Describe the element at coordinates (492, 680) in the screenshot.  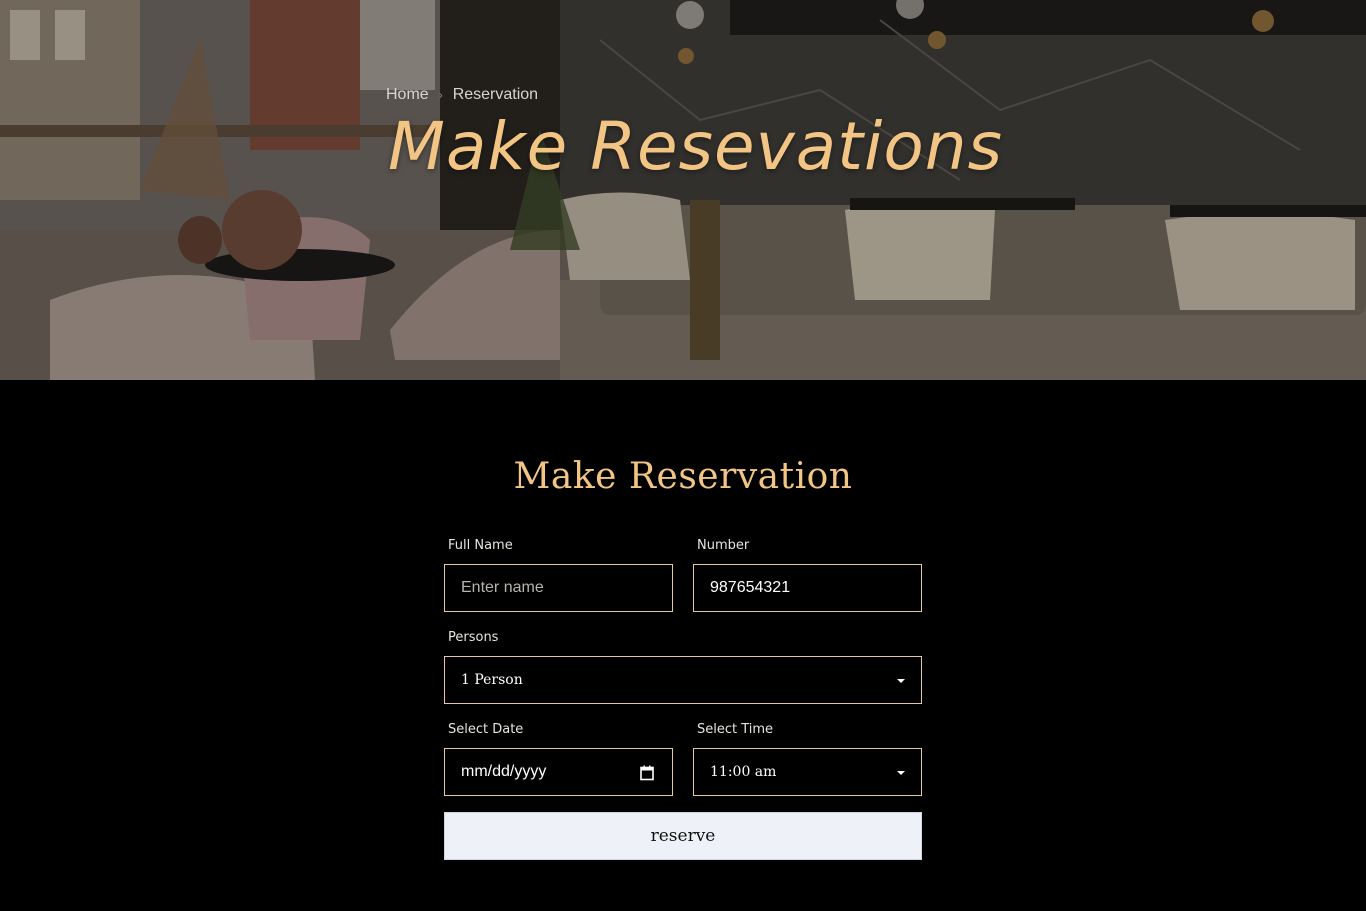
I see `persons-value: 1 Person` at that location.